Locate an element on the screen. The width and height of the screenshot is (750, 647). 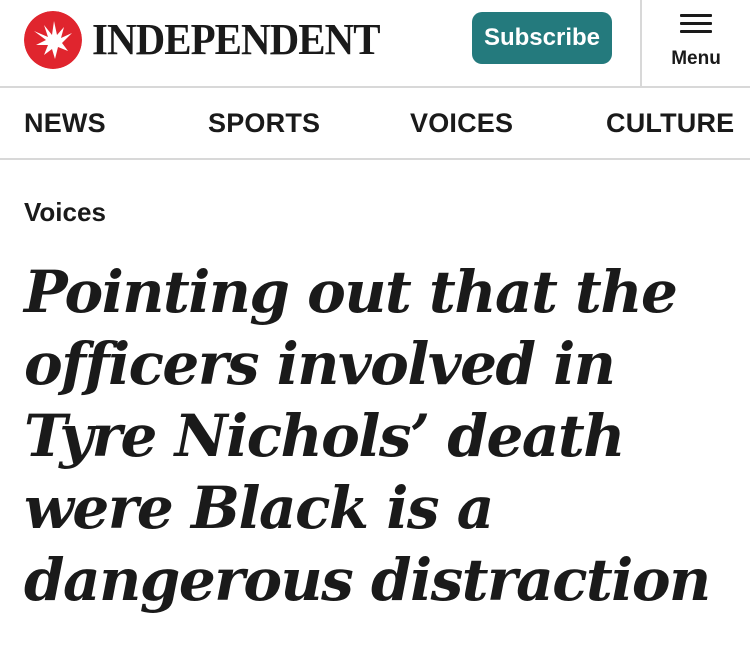
menu-button: Menu is located at coordinates (696, 43).